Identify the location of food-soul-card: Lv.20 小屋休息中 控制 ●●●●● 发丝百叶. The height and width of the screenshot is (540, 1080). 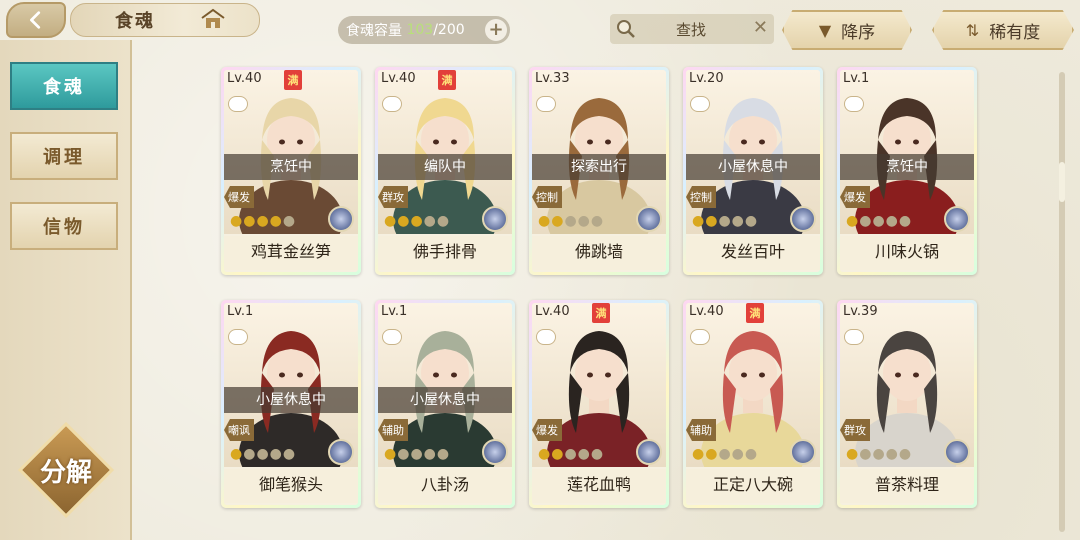
(753, 171).